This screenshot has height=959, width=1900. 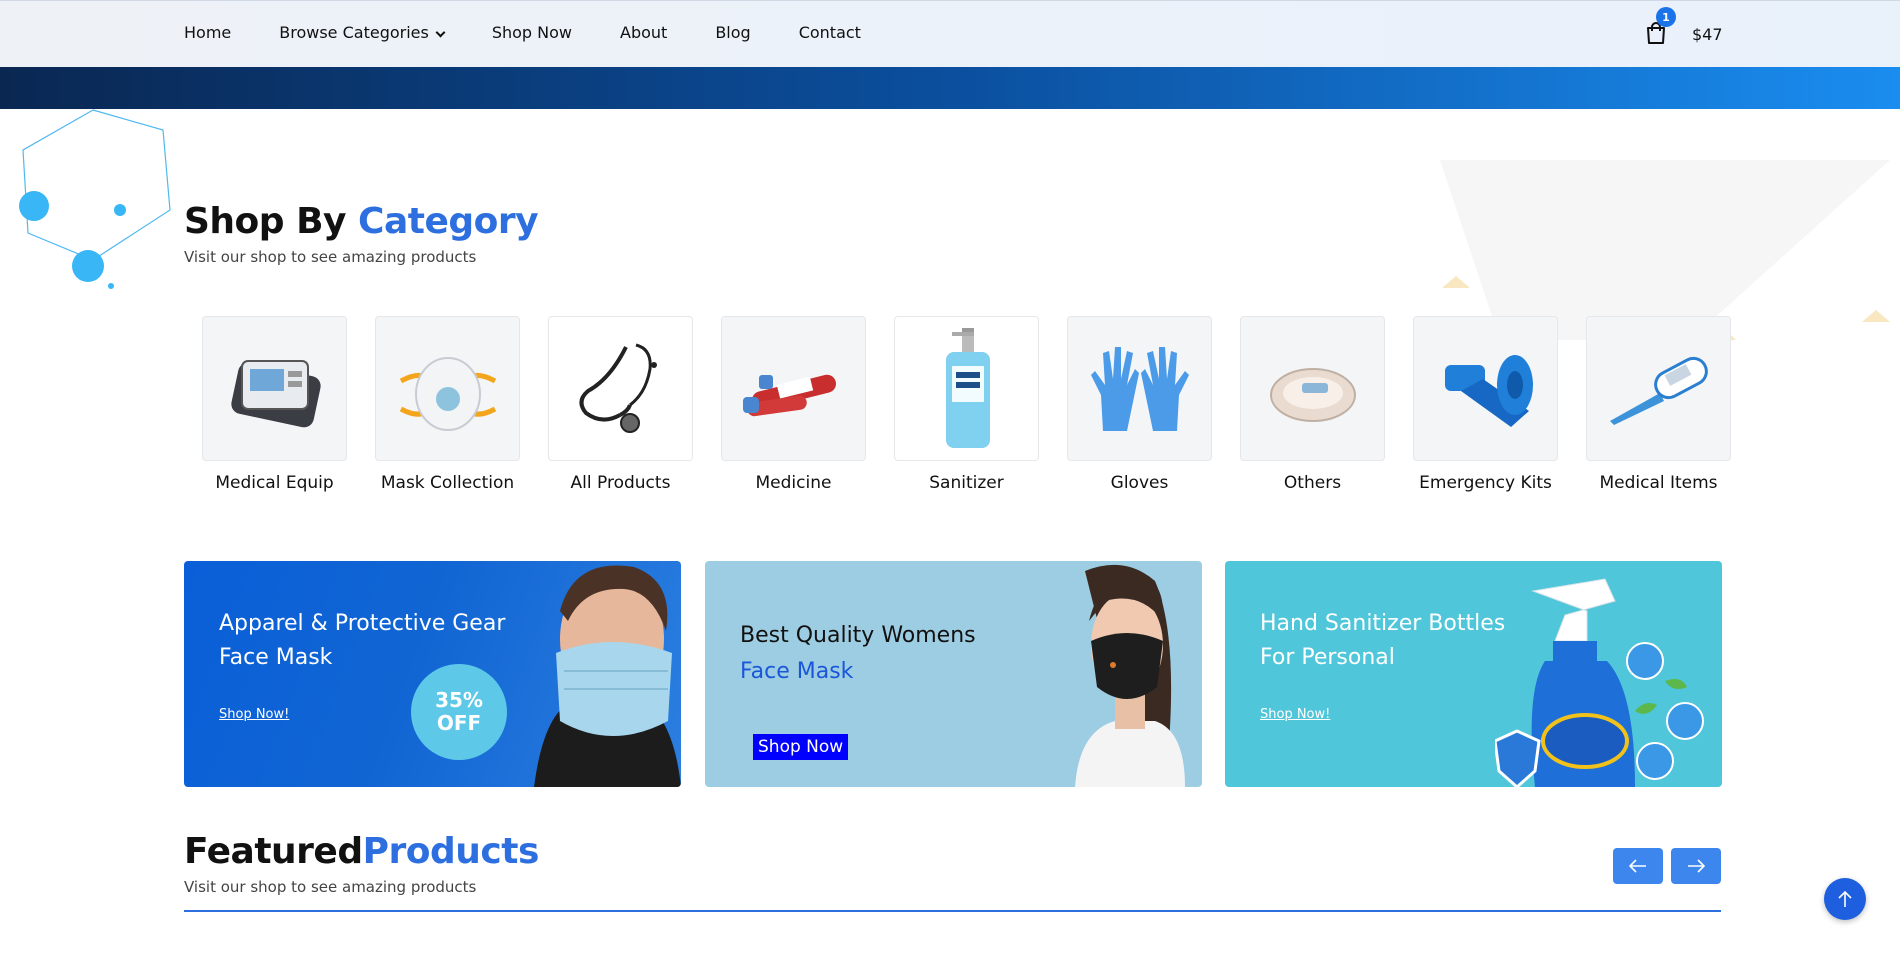 What do you see at coordinates (1327, 657) in the screenshot?
I see `banner-subtitle: For Personal` at bounding box center [1327, 657].